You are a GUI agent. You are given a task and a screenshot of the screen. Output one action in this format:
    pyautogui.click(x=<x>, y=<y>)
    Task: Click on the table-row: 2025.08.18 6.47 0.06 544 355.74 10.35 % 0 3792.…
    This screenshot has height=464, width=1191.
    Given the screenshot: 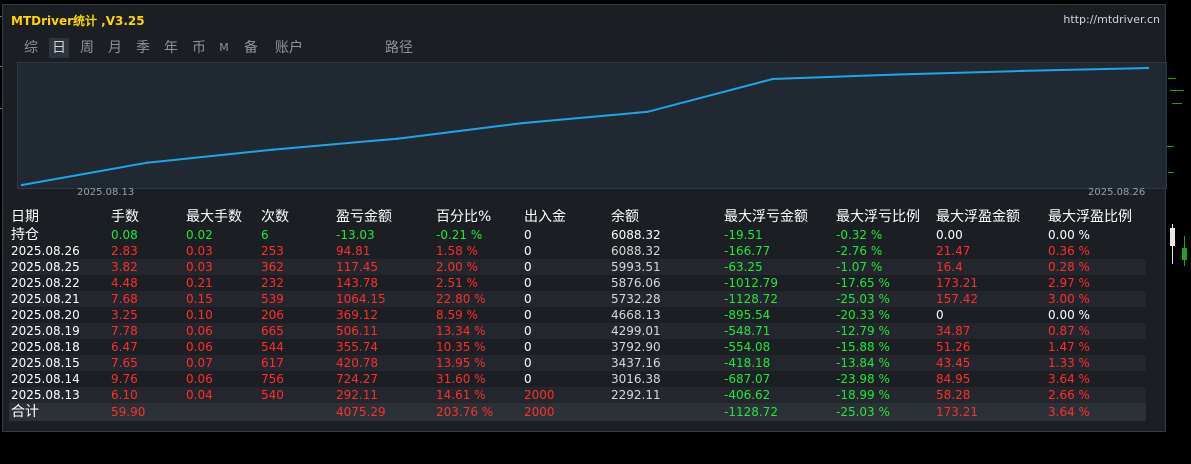 What is the action you would take?
    pyautogui.click(x=577, y=347)
    